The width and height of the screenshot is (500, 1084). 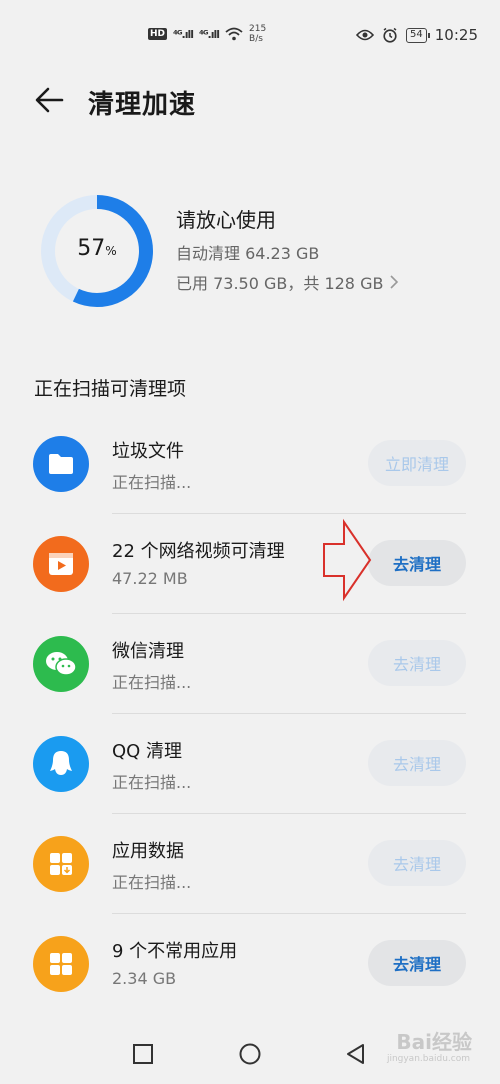 I want to click on page-title: 清理加速, so click(x=142, y=105).